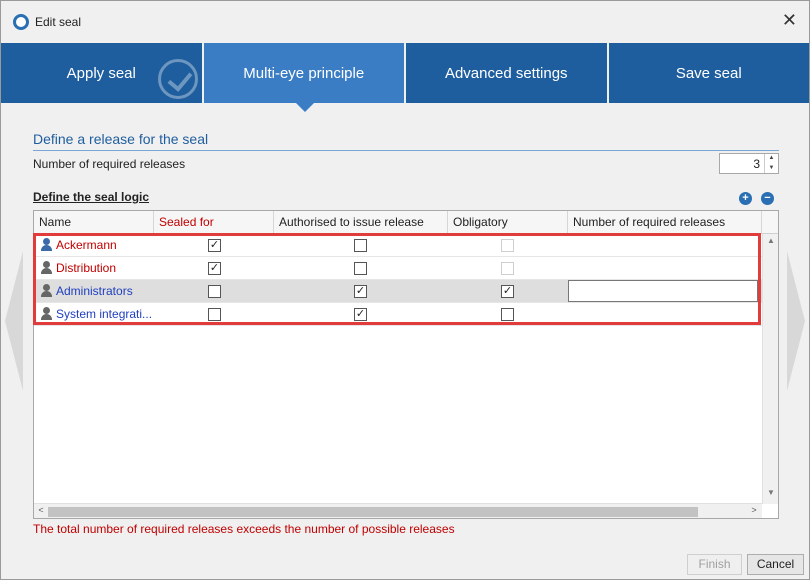 This screenshot has height=580, width=810. I want to click on required-releases-edit-field, so click(663, 291).